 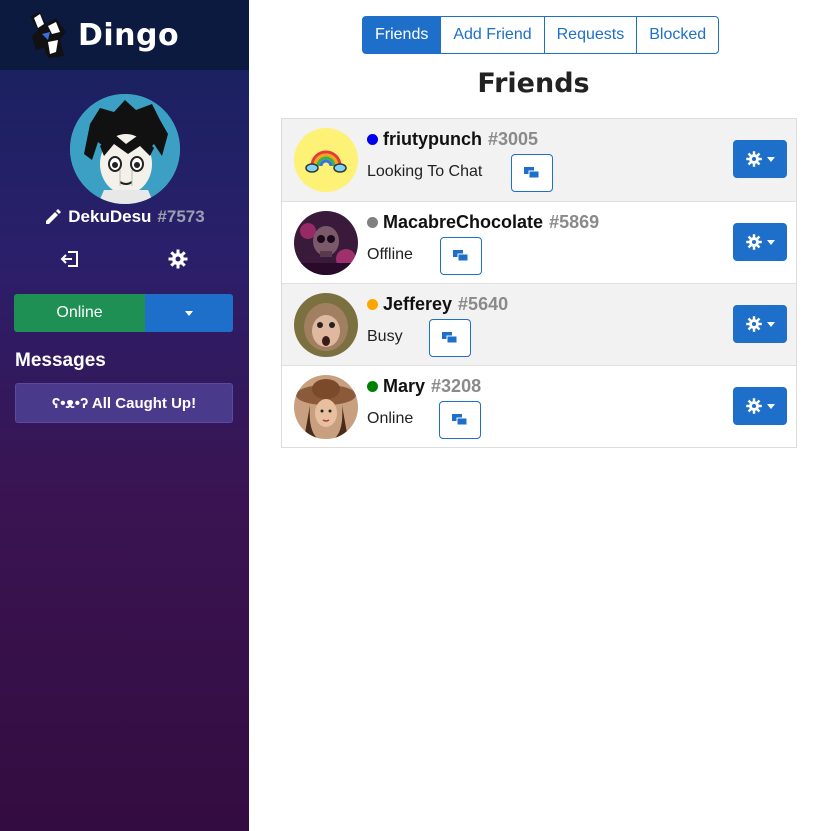 I want to click on messages-empty-button: ʕ•ᴥ•ʔ All Caught Up!, so click(x=124, y=403).